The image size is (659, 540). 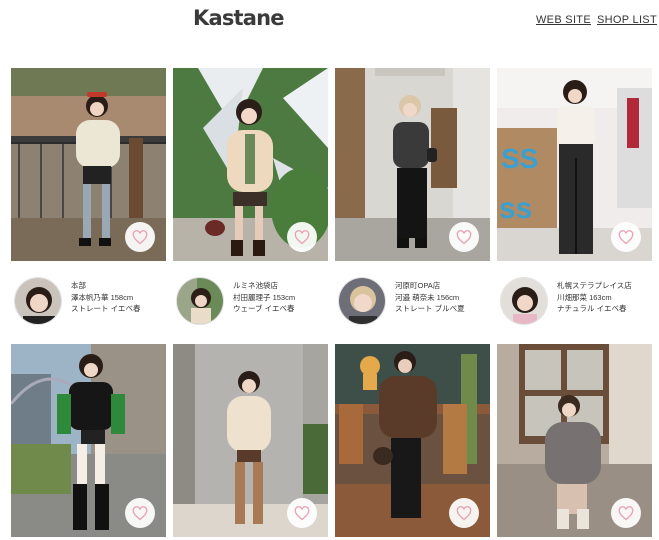 What do you see at coordinates (592, 308) in the screenshot?
I see `staff-tags: ナチュラル イエベ春` at bounding box center [592, 308].